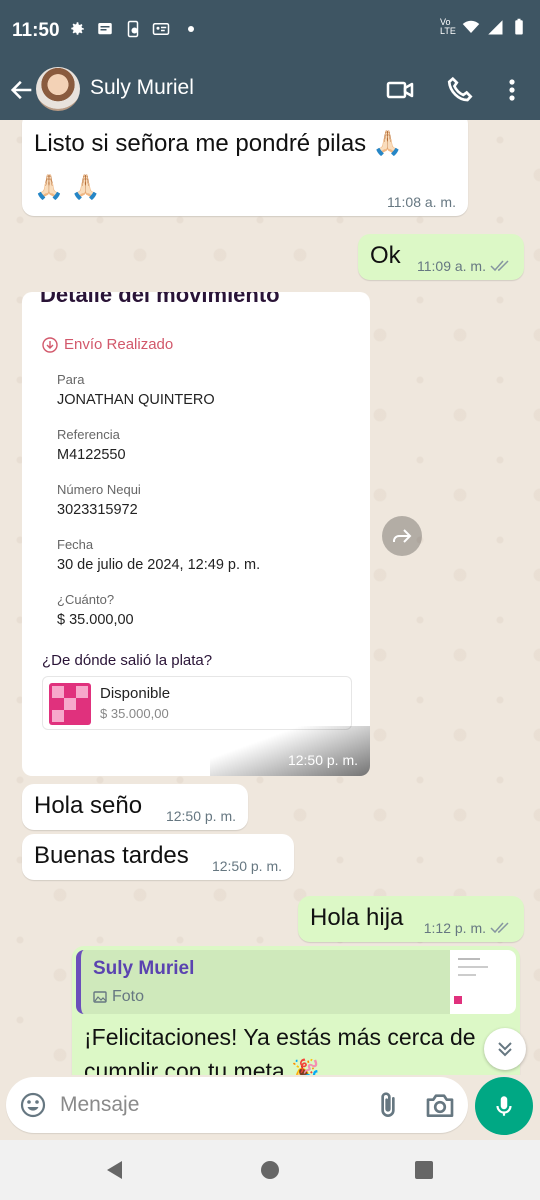 The width and height of the screenshot is (540, 1200). I want to click on home-nav-icon, so click(270, 1170).